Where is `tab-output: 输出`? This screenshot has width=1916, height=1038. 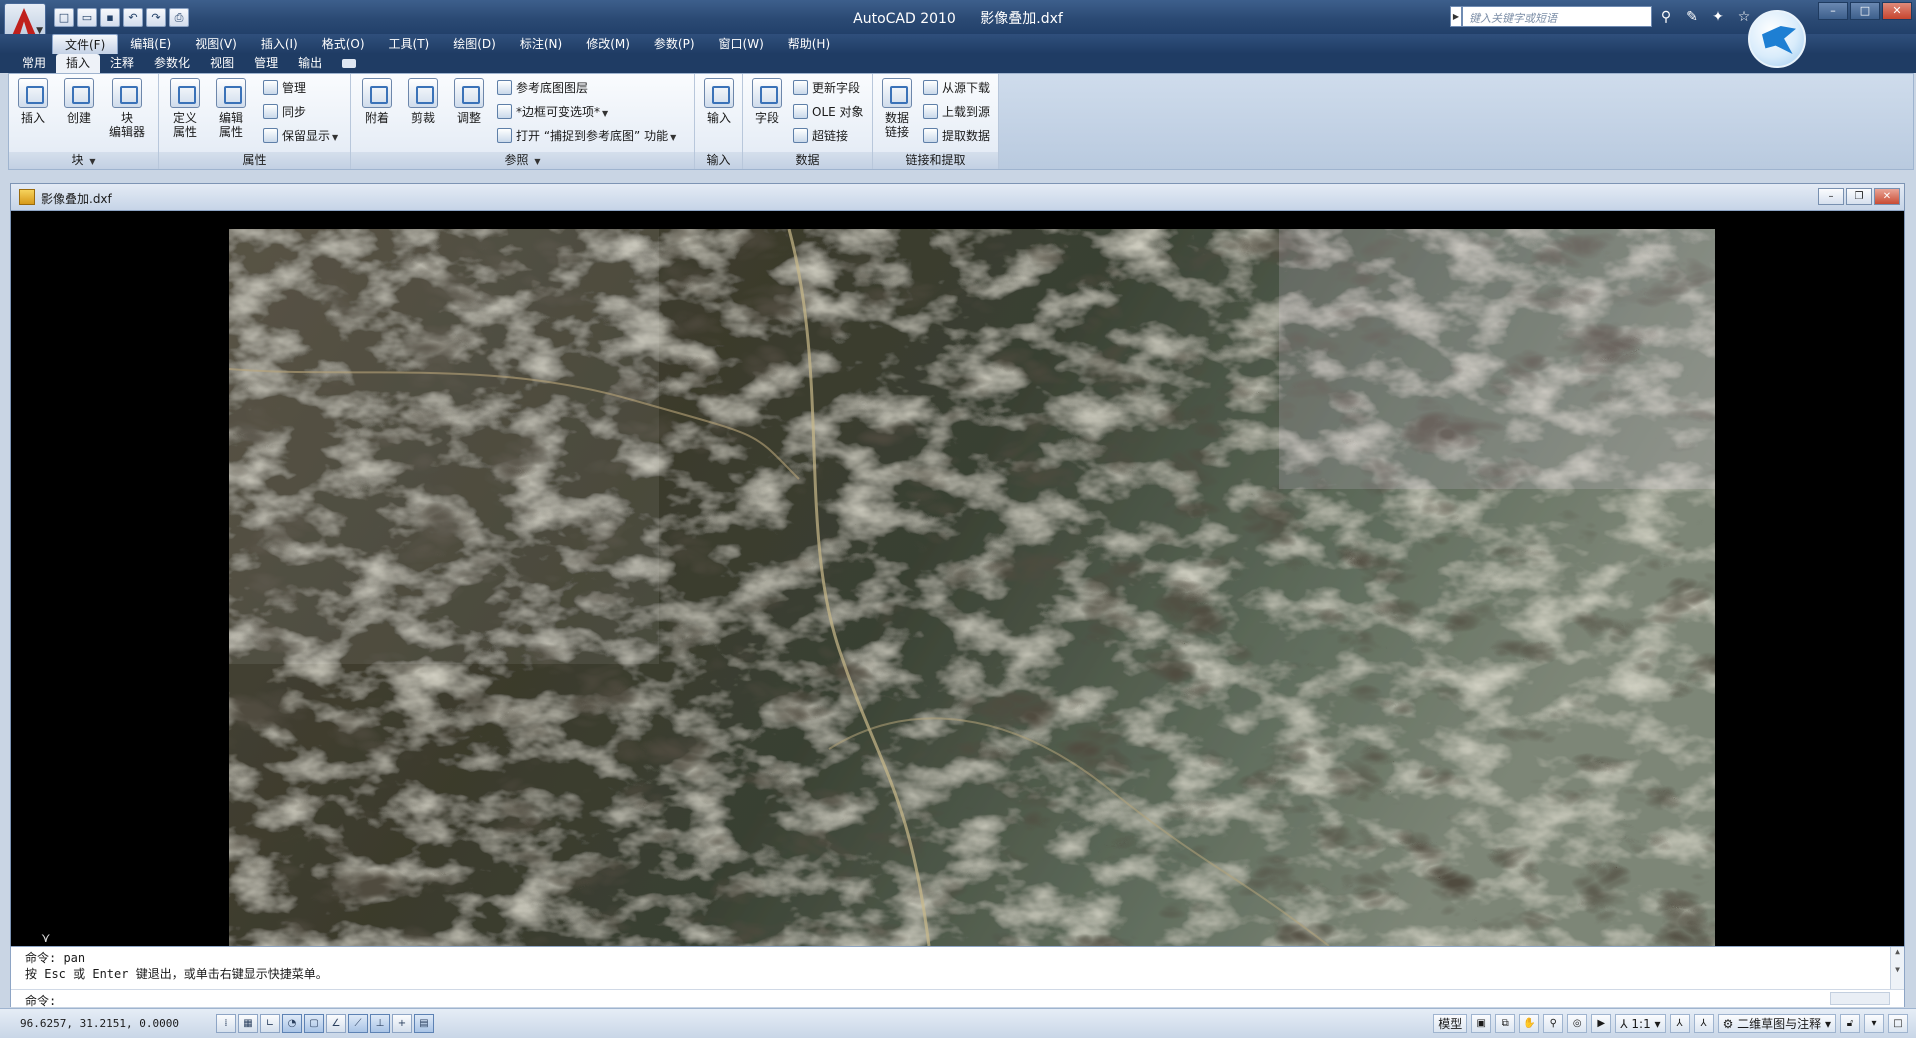 tab-output: 输出 is located at coordinates (310, 63).